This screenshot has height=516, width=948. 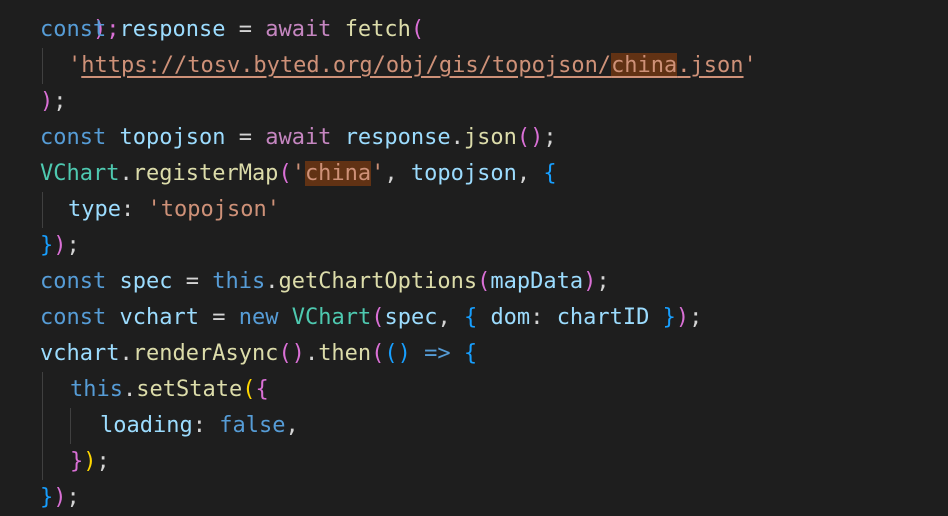 I want to click on code-line: const vchart = new VChart(spec, { dom, so click(x=371, y=318).